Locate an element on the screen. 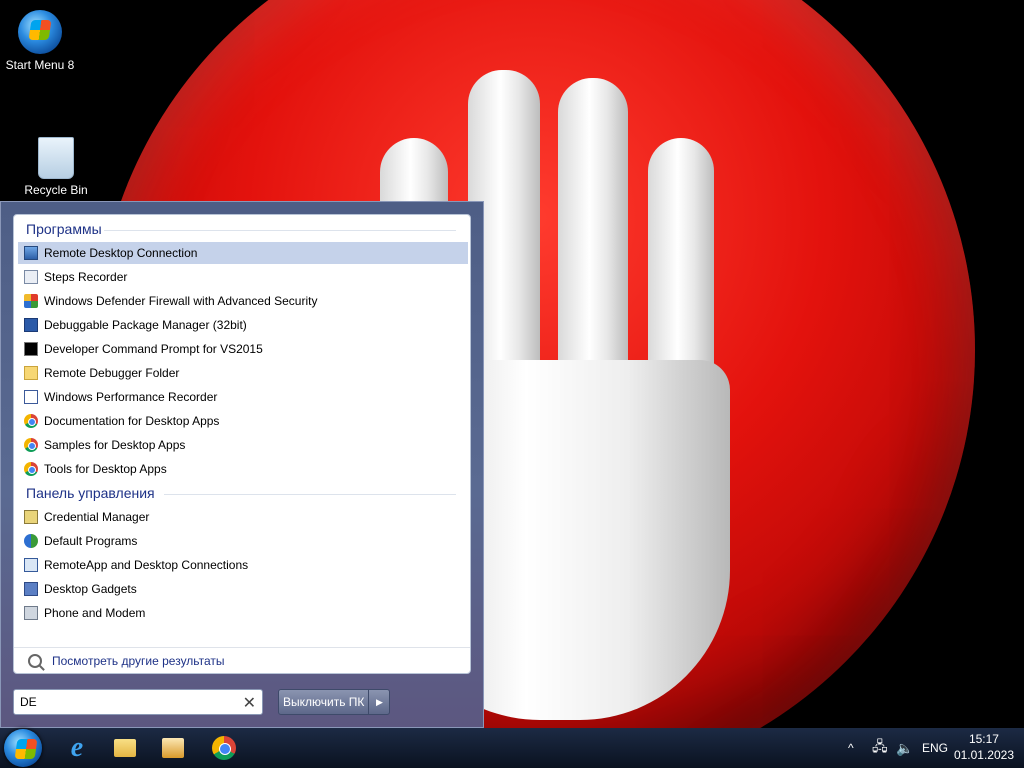 This screenshot has width=1024, height=768. result-label: RemoteApp and Desktop Connections is located at coordinates (146, 565).